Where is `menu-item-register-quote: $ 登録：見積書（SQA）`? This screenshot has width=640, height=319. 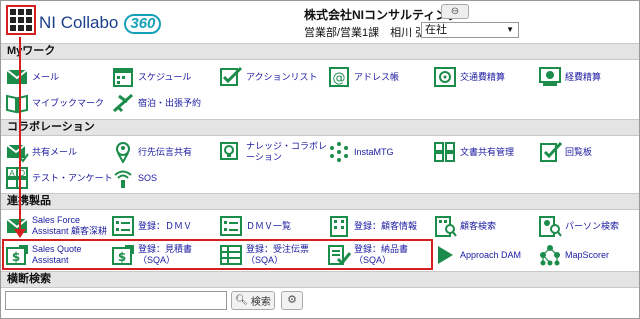 menu-item-register-quote: $ 登録：見積書（SQA） is located at coordinates (164, 255).